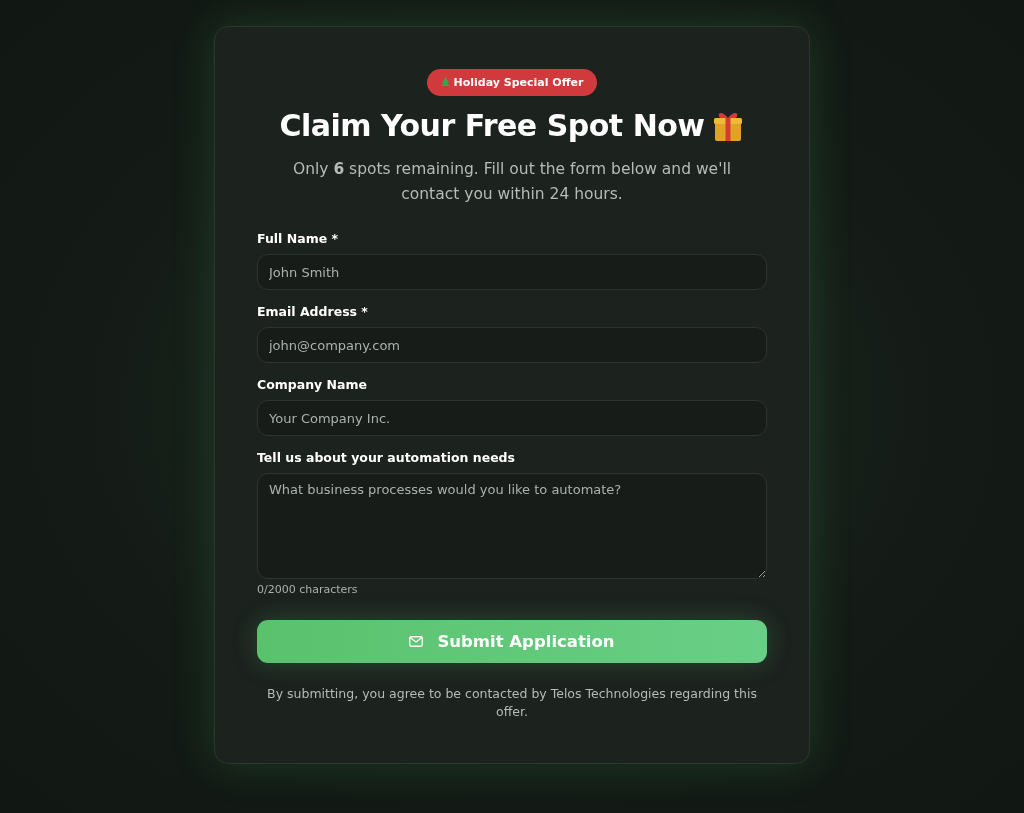 This screenshot has width=1024, height=813. Describe the element at coordinates (313, 311) in the screenshot. I see `field-label: Email Address *` at that location.